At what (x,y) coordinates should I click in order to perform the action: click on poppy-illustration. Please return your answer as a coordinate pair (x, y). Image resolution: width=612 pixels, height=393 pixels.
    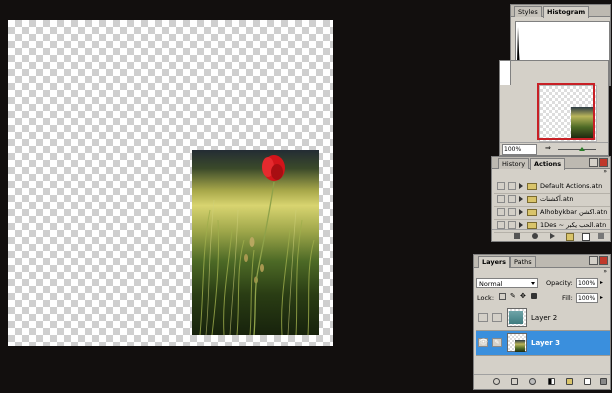
    Looking at the image, I should click on (257, 245).